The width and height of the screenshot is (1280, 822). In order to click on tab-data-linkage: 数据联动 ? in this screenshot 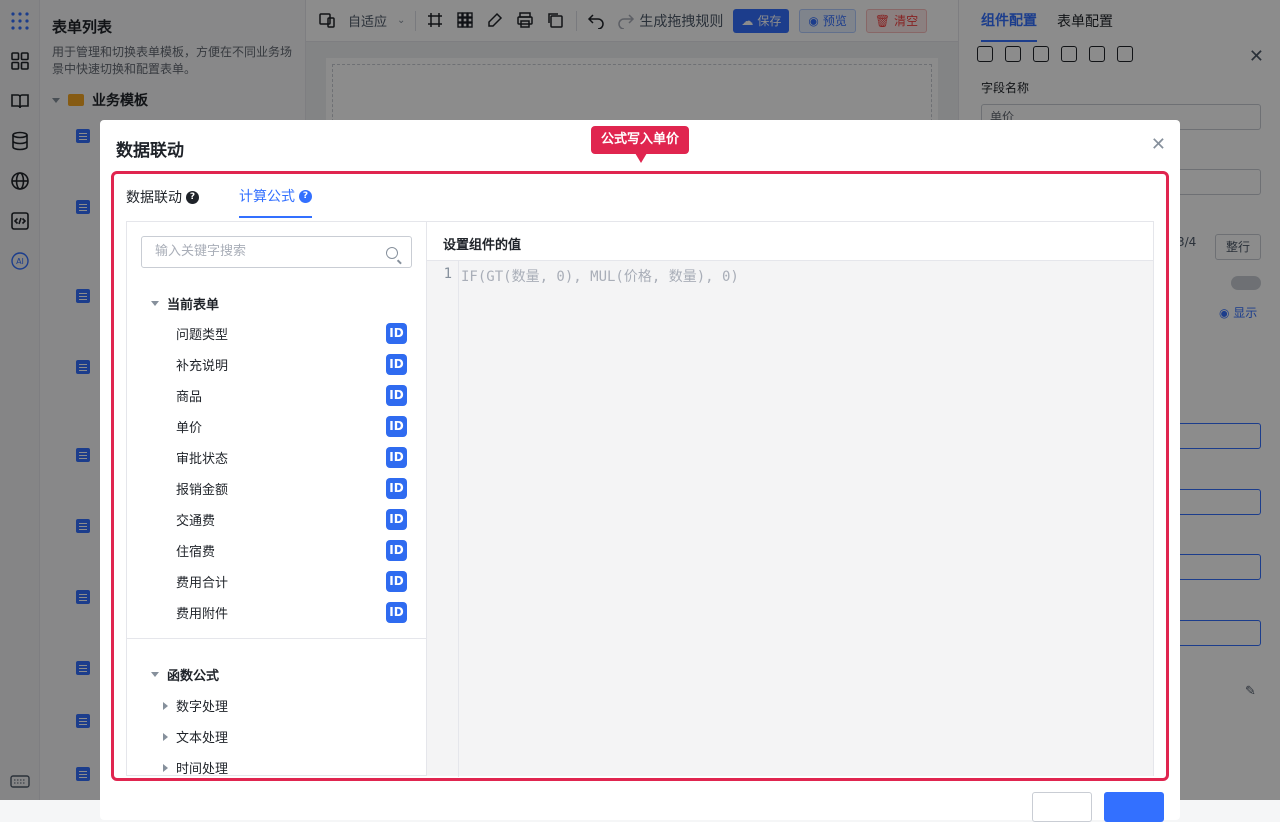, I will do `click(162, 202)`.